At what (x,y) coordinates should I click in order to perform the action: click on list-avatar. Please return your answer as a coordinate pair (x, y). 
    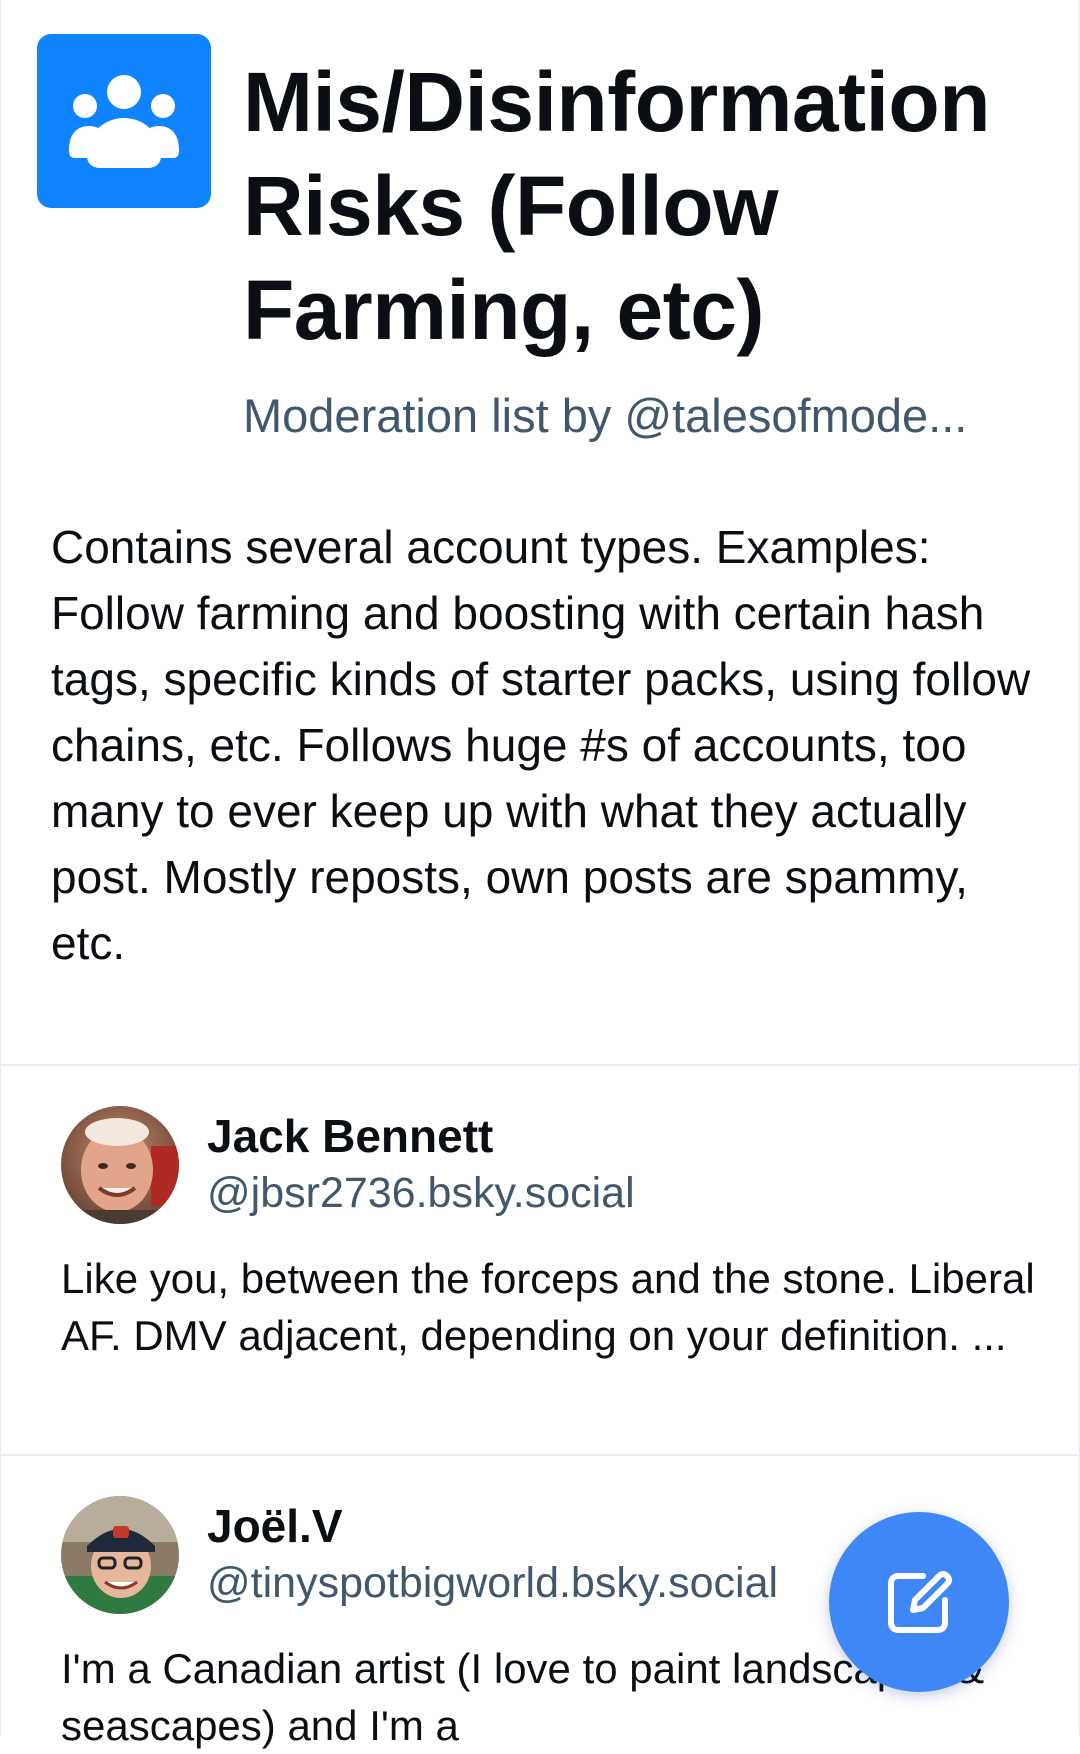
    Looking at the image, I should click on (124, 121).